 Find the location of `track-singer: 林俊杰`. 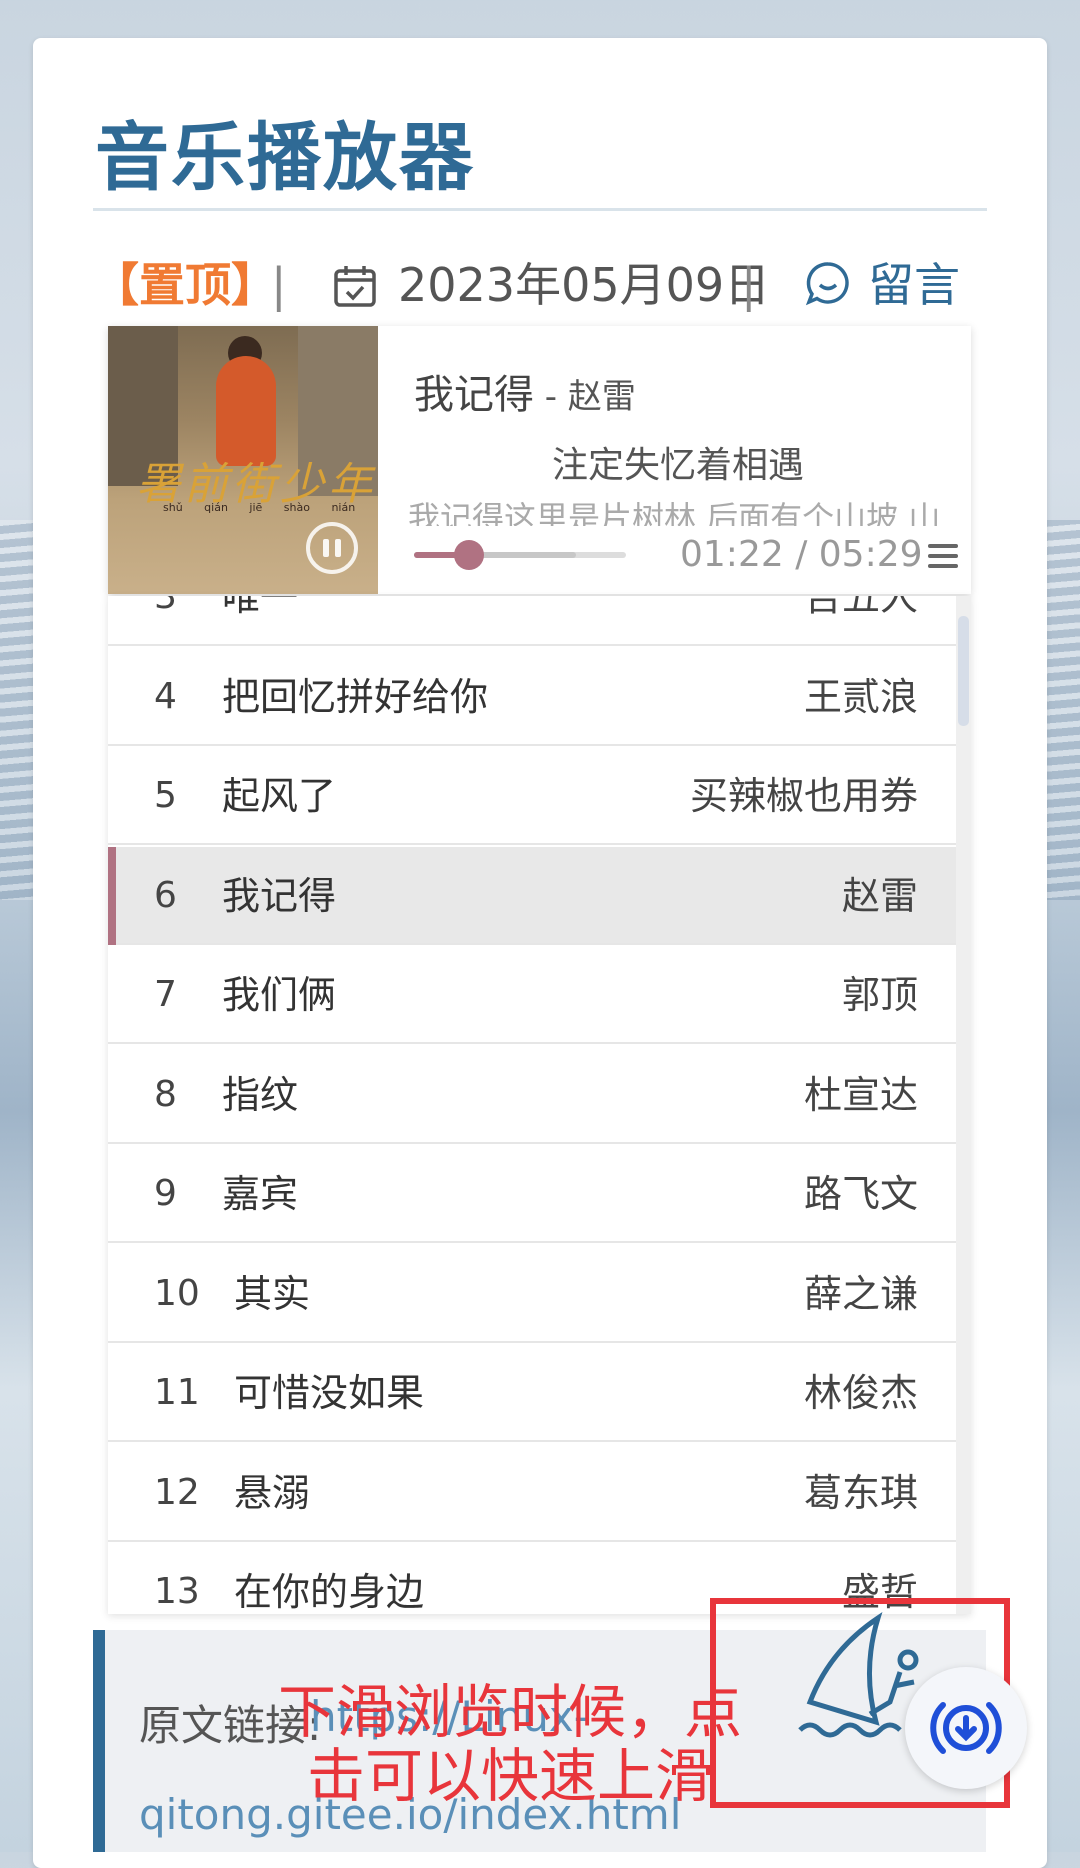

track-singer: 林俊杰 is located at coordinates (860, 1393).